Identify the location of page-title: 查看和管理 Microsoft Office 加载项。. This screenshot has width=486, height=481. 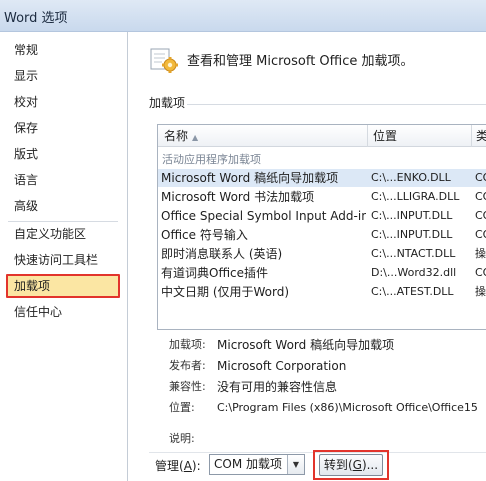
(300, 61).